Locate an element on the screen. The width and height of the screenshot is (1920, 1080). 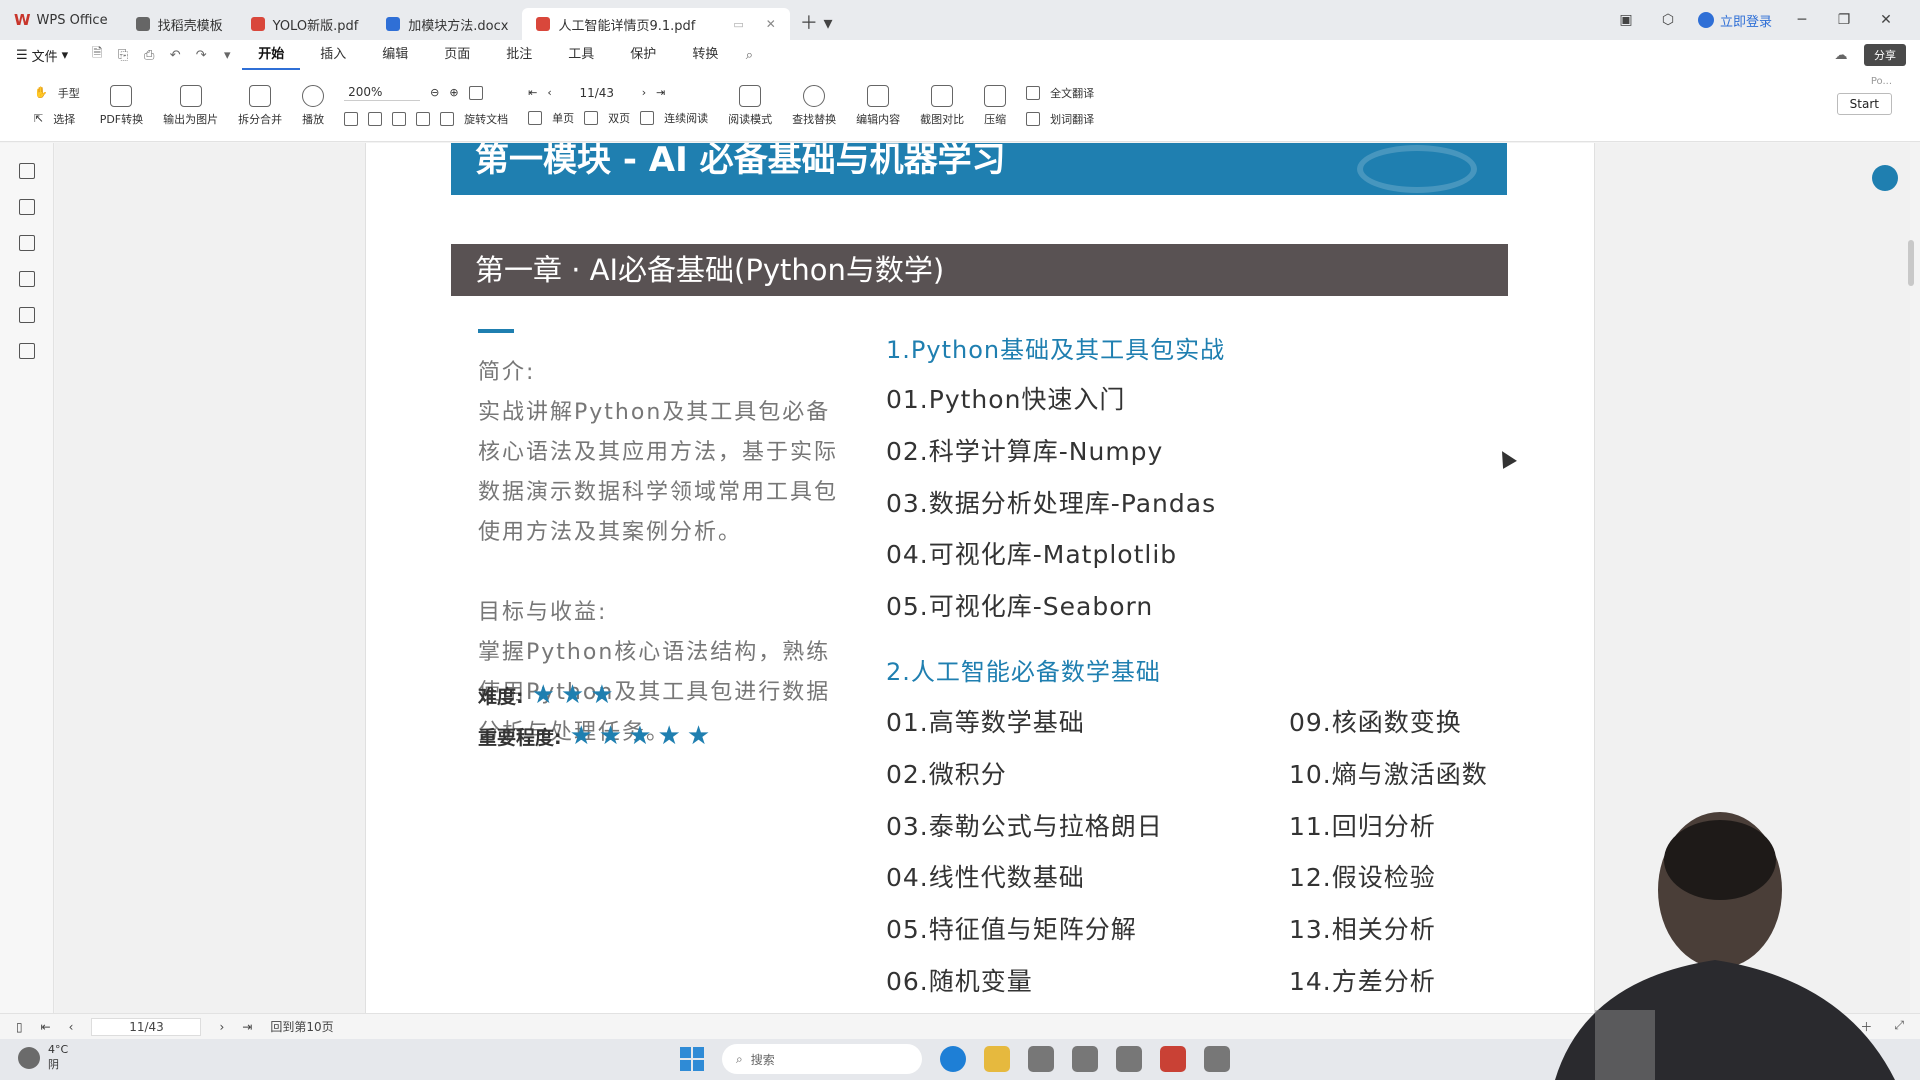
edit-content-button: 编辑内容 is located at coordinates (878, 105).